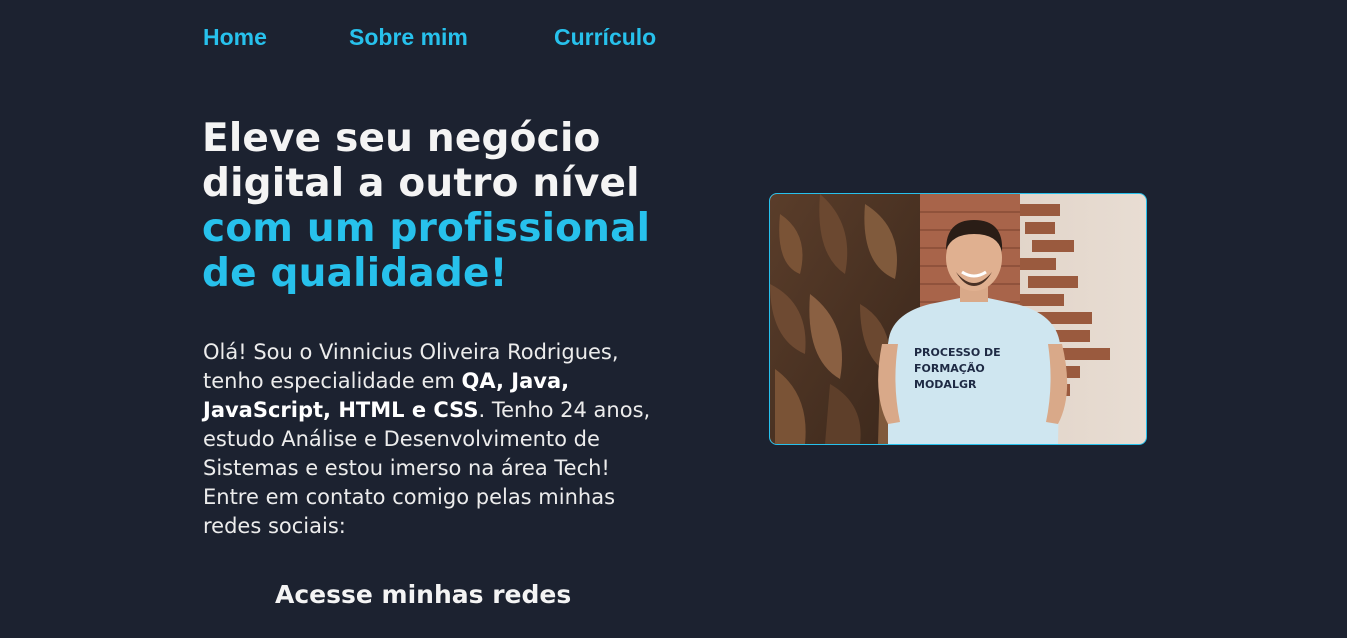 The width and height of the screenshot is (1347, 638). Describe the element at coordinates (515, 381) in the screenshot. I see `intro-skills-bold: QA, Java,` at that location.